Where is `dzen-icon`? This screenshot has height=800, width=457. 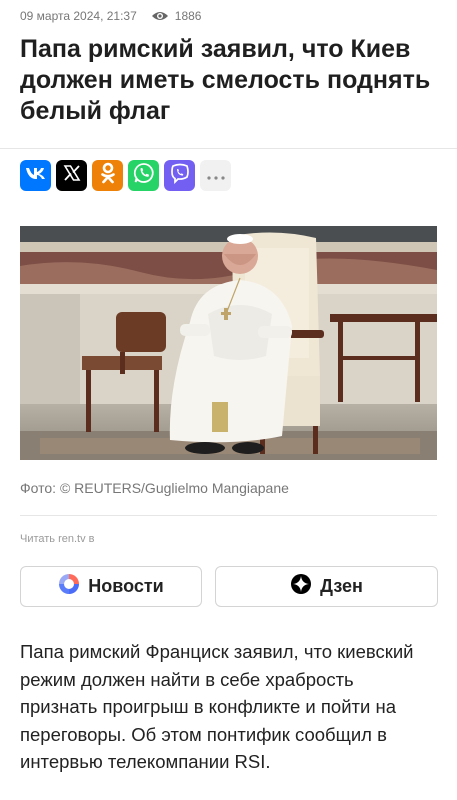 dzen-icon is located at coordinates (301, 586).